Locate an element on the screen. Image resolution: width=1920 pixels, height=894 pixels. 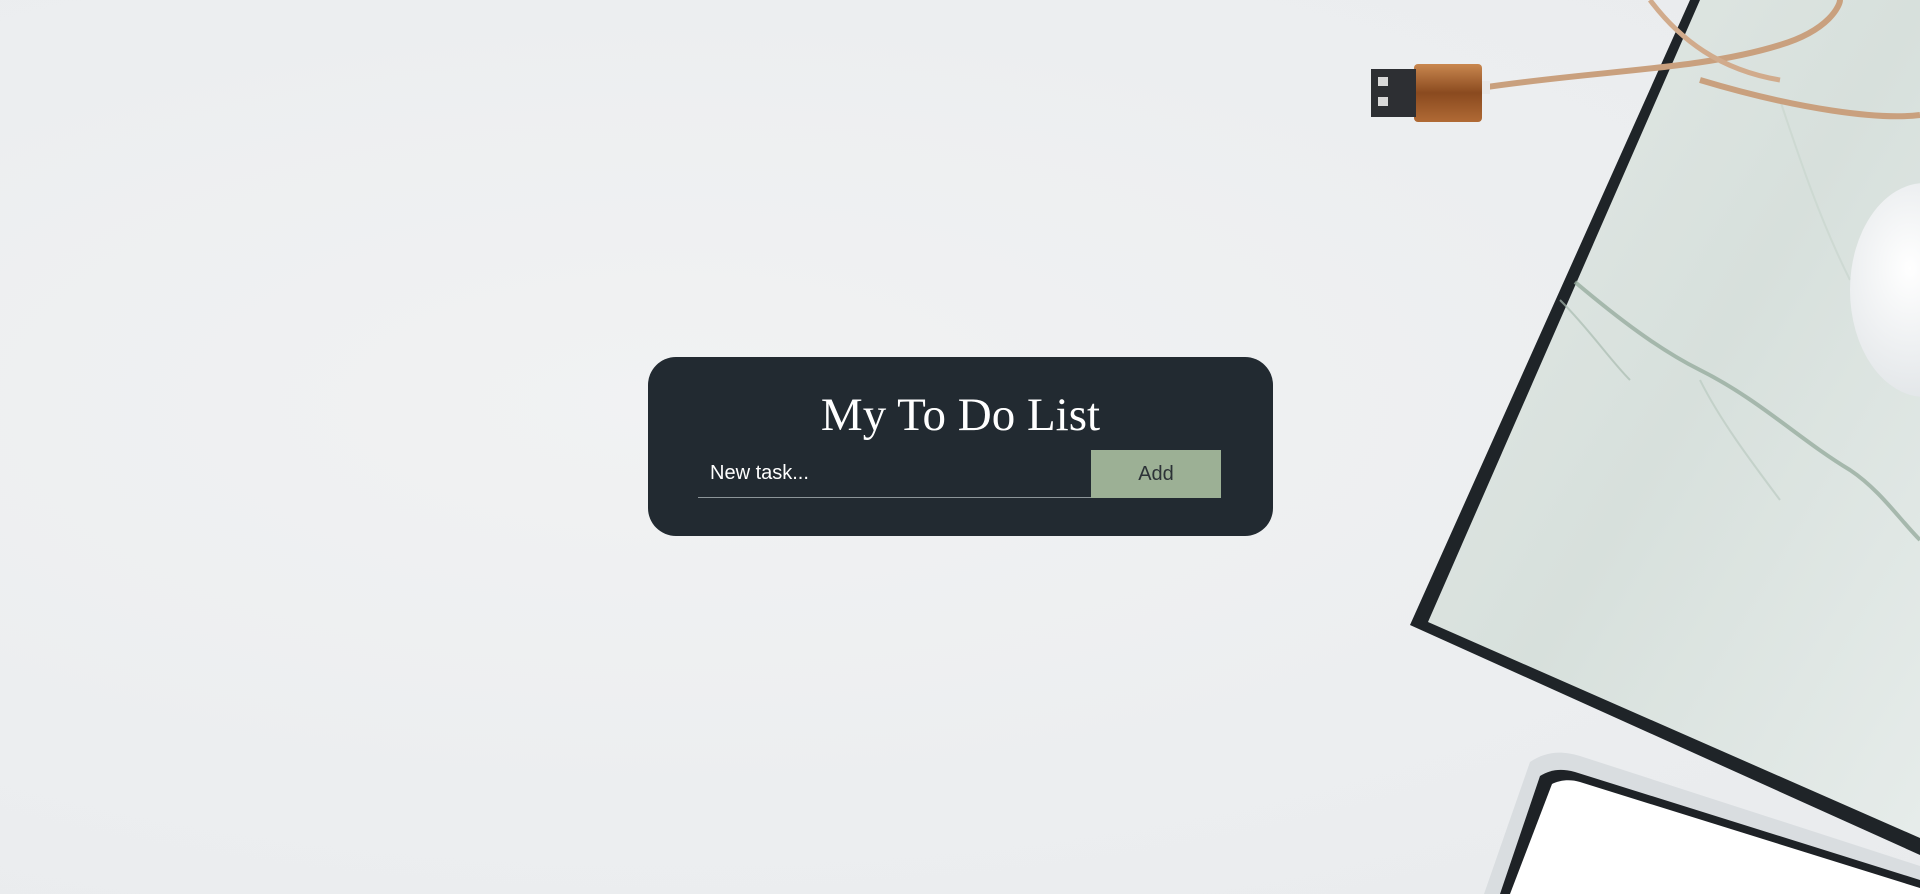
add-button: Add is located at coordinates (1156, 474).